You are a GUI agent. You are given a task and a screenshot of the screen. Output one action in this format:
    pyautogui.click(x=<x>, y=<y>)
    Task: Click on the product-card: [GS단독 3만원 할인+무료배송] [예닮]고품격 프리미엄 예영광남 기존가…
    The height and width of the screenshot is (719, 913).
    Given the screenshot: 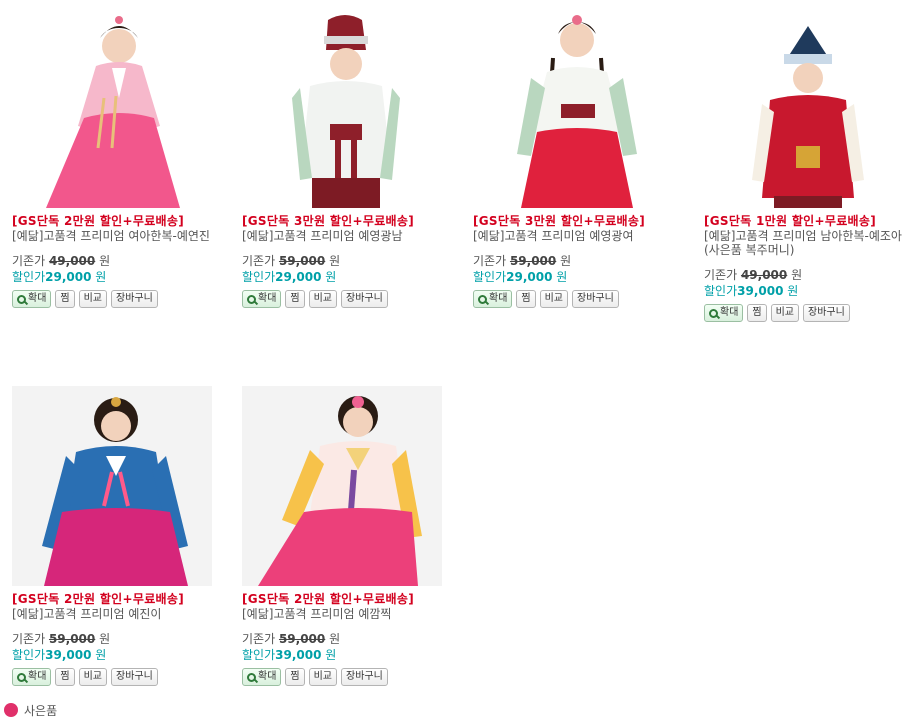 What is the action you would take?
    pyautogui.click(x=342, y=158)
    